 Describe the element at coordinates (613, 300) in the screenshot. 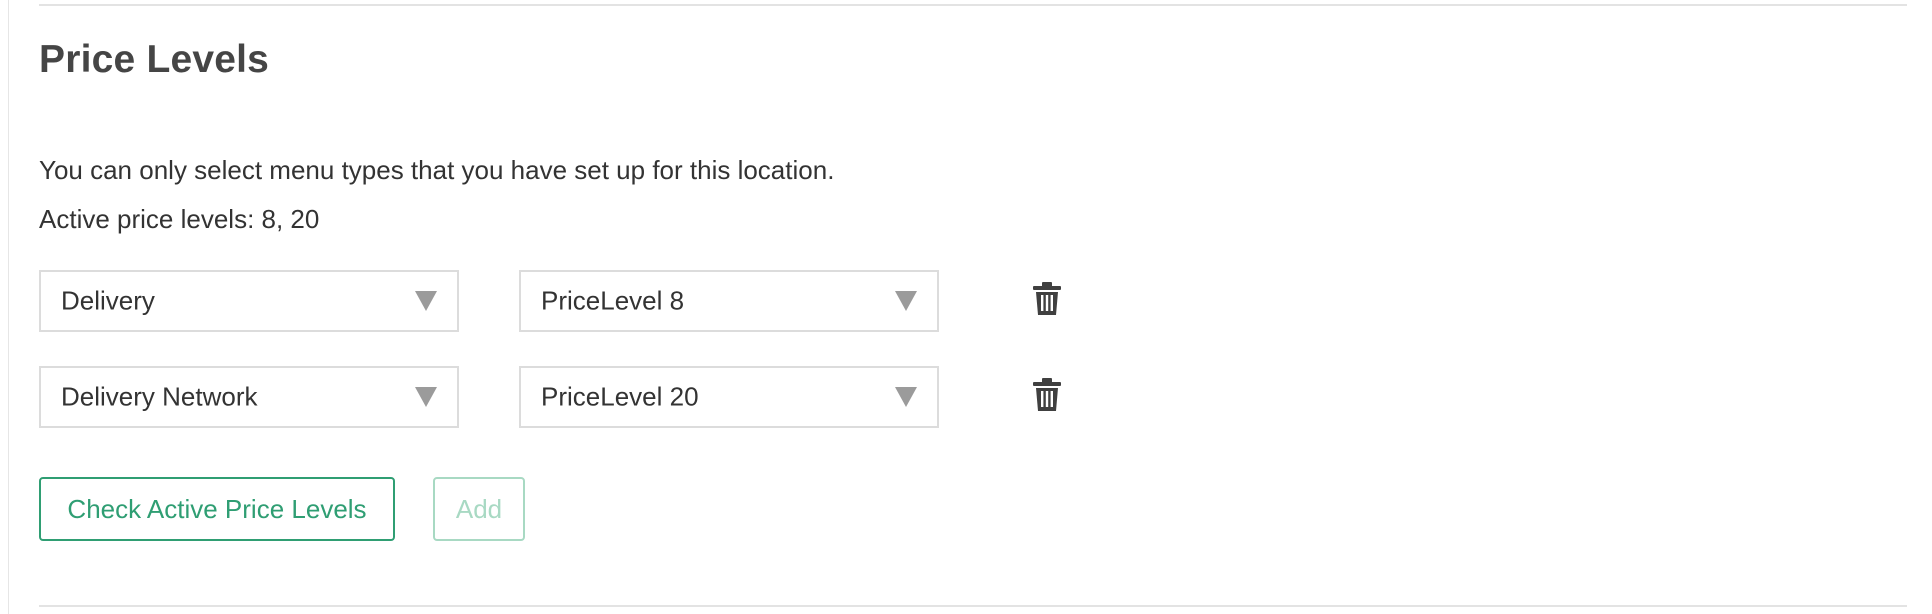

I see `price-level-select-value: PriceLevel 8` at that location.